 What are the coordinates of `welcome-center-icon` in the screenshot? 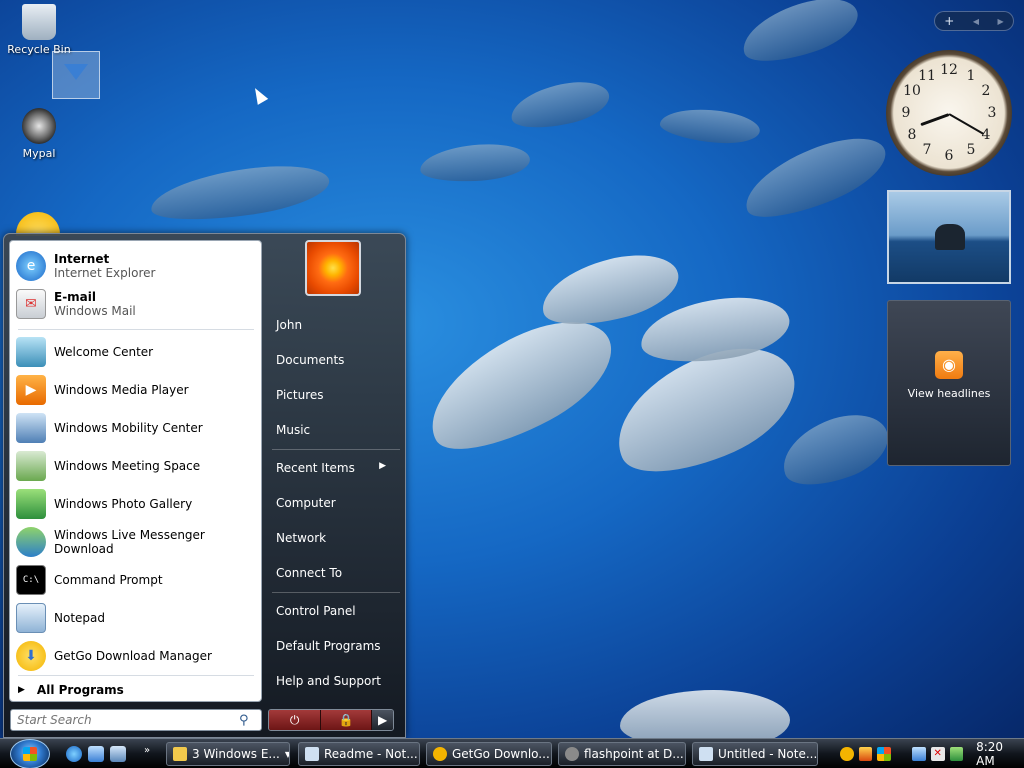 It's located at (31, 352).